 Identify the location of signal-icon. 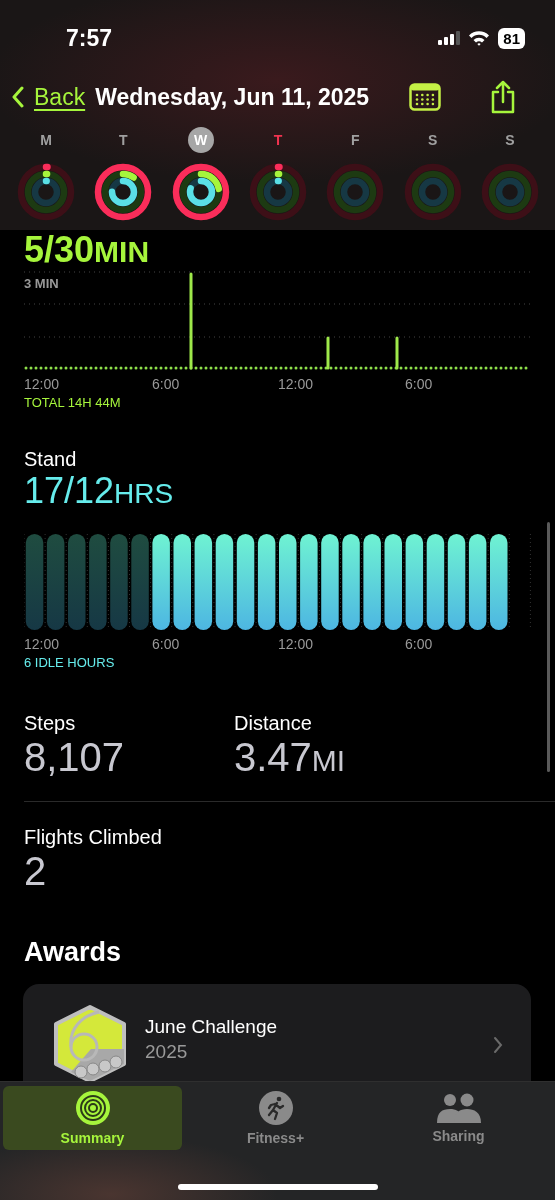
(449, 38).